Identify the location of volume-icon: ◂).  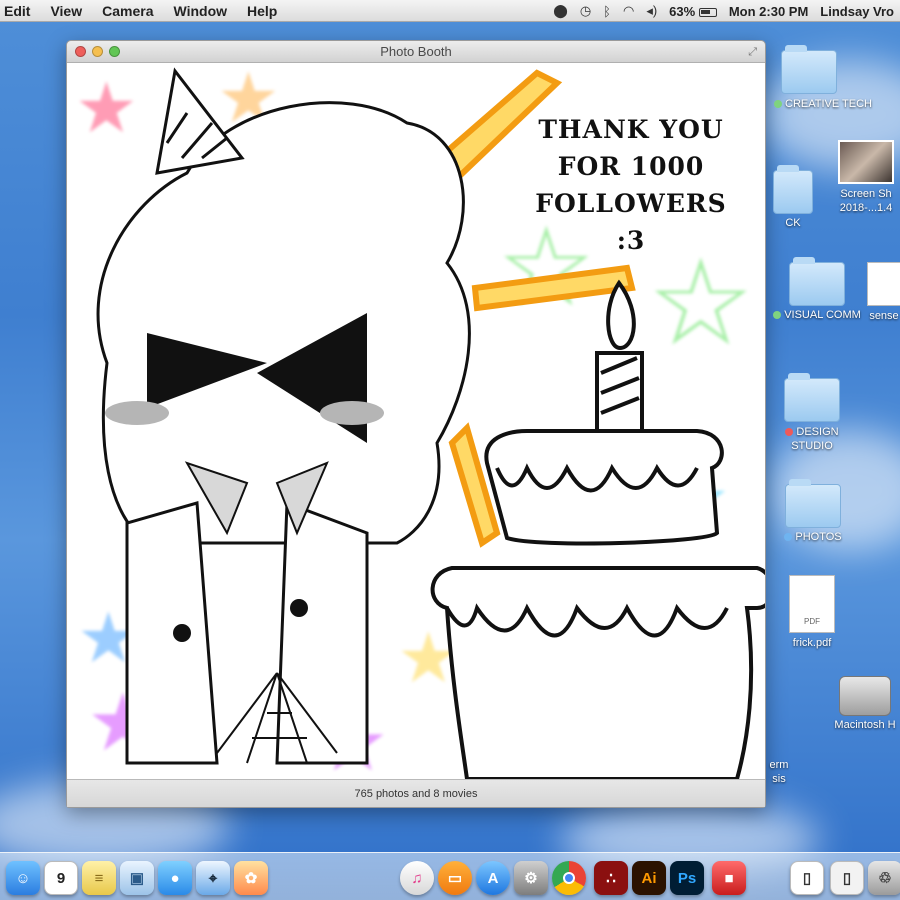
(651, 11).